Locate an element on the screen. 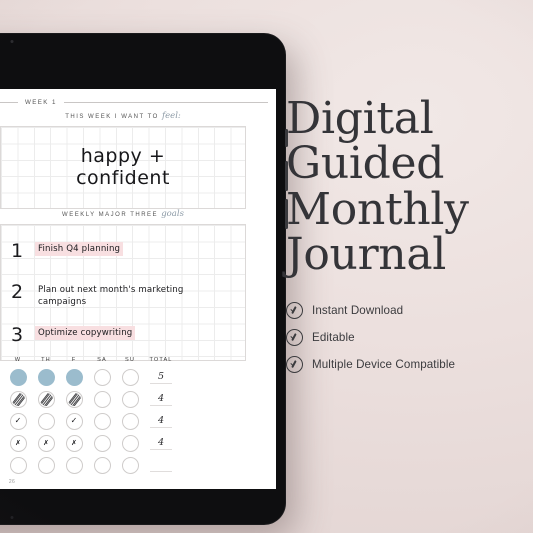 The height and width of the screenshot is (533, 533). feel-line: happy + is located at coordinates (123, 155).